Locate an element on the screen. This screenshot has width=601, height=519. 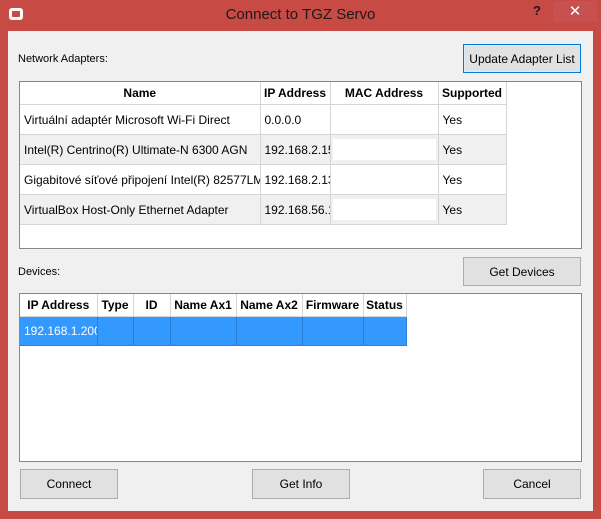
adapter-ip-cell: 0.0.0.0 is located at coordinates (295, 119).